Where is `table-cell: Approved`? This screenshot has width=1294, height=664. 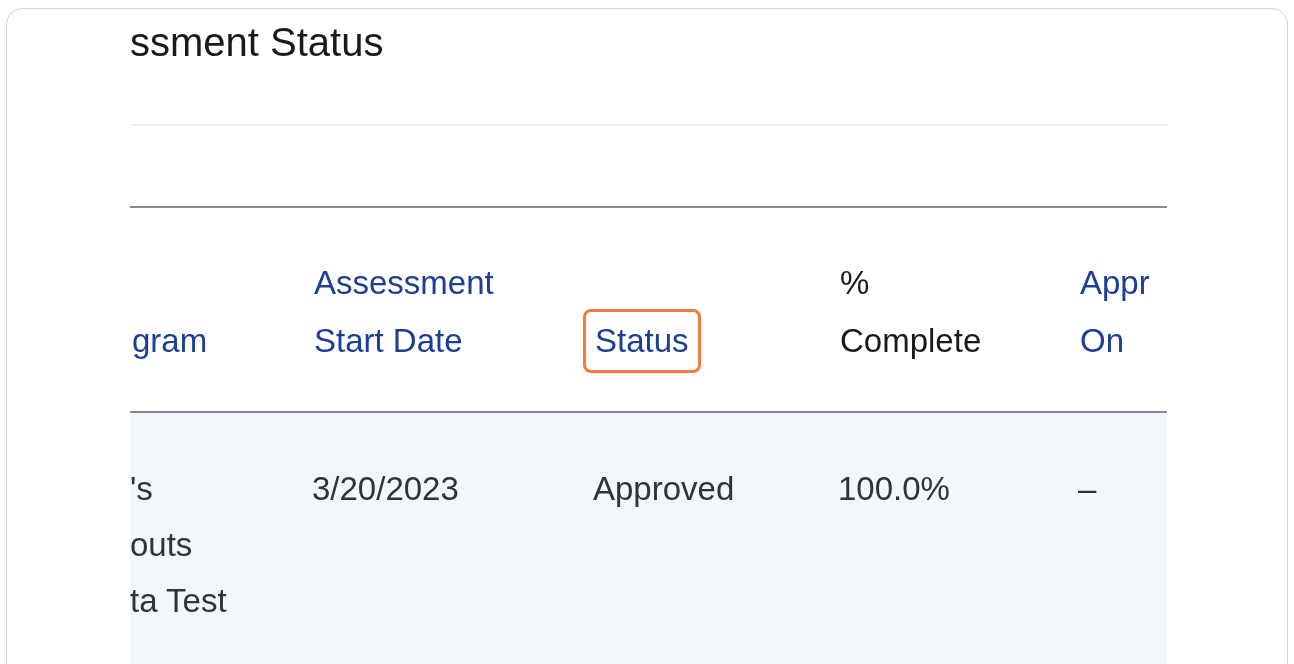
table-cell: Approved is located at coordinates (664, 488).